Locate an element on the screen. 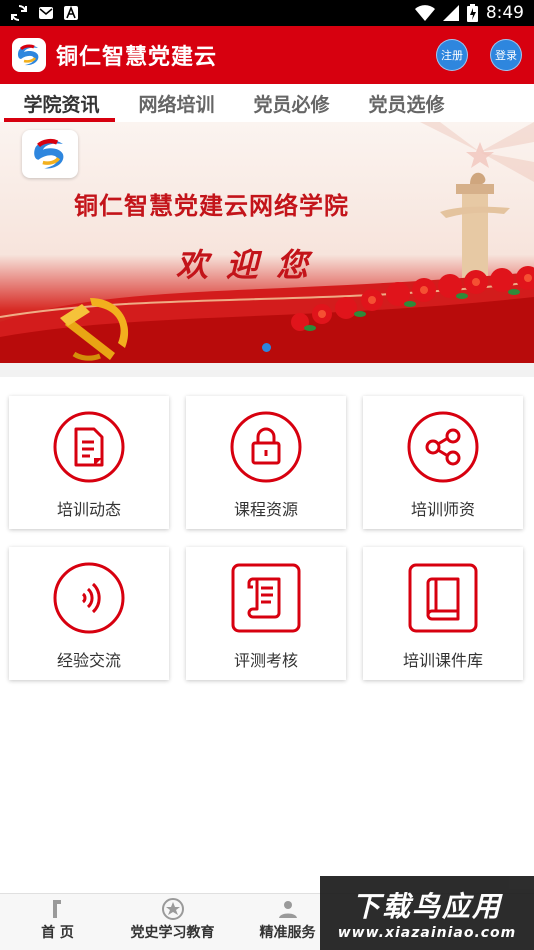 The width and height of the screenshot is (534, 950). grid-item-label: 课程资源 is located at coordinates (265, 509).